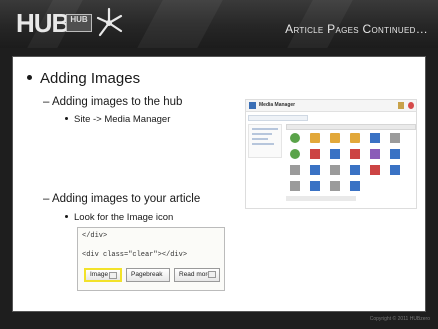 Image resolution: width=438 pixels, height=329 pixels. What do you see at coordinates (122, 199) in the screenshot?
I see `sub-bullet-article: – Adding images to your article` at bounding box center [122, 199].